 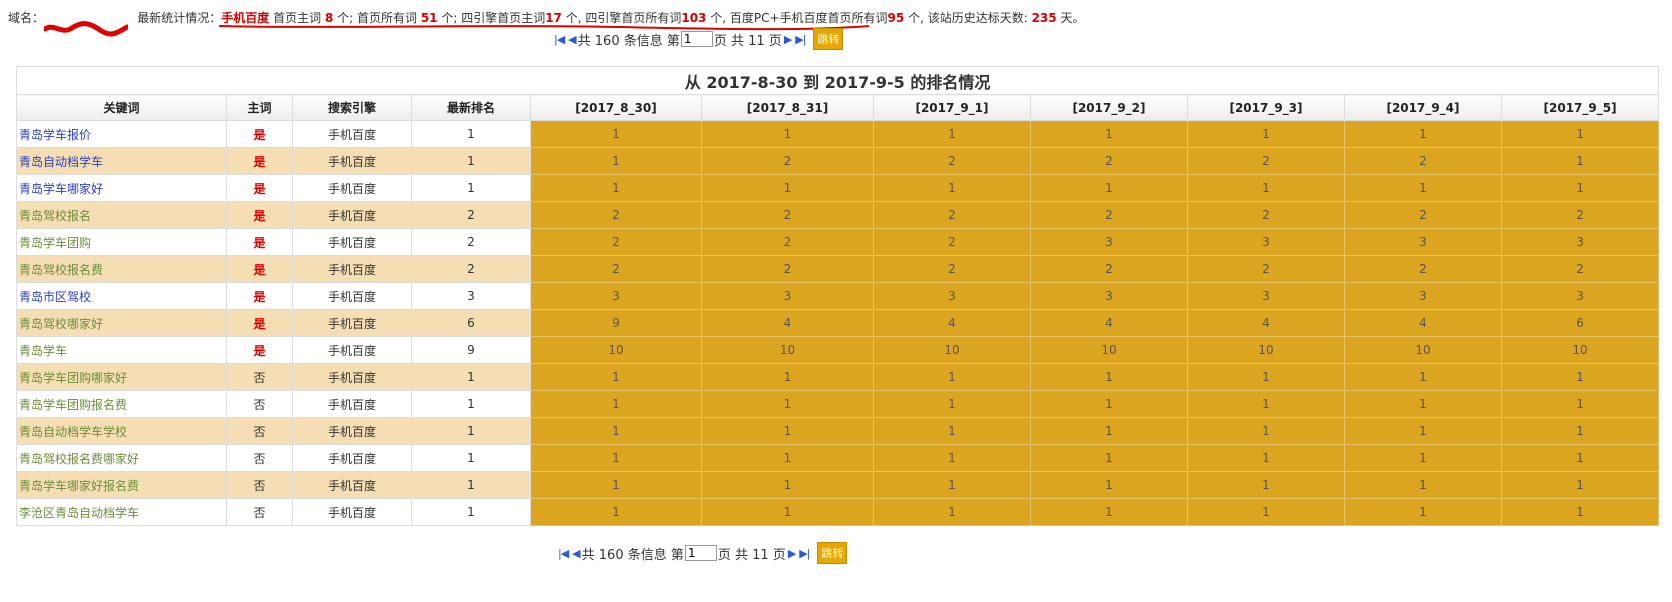 What do you see at coordinates (79, 513) in the screenshot?
I see `keyword-link: 李沧区青岛自动档学车` at bounding box center [79, 513].